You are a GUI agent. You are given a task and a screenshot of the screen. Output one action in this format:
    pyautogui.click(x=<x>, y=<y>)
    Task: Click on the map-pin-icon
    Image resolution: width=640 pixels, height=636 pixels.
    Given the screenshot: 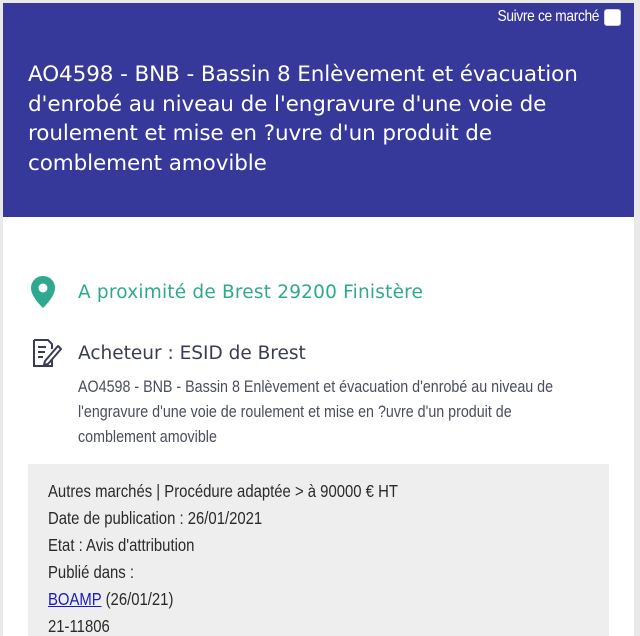 What is the action you would take?
    pyautogui.click(x=43, y=292)
    